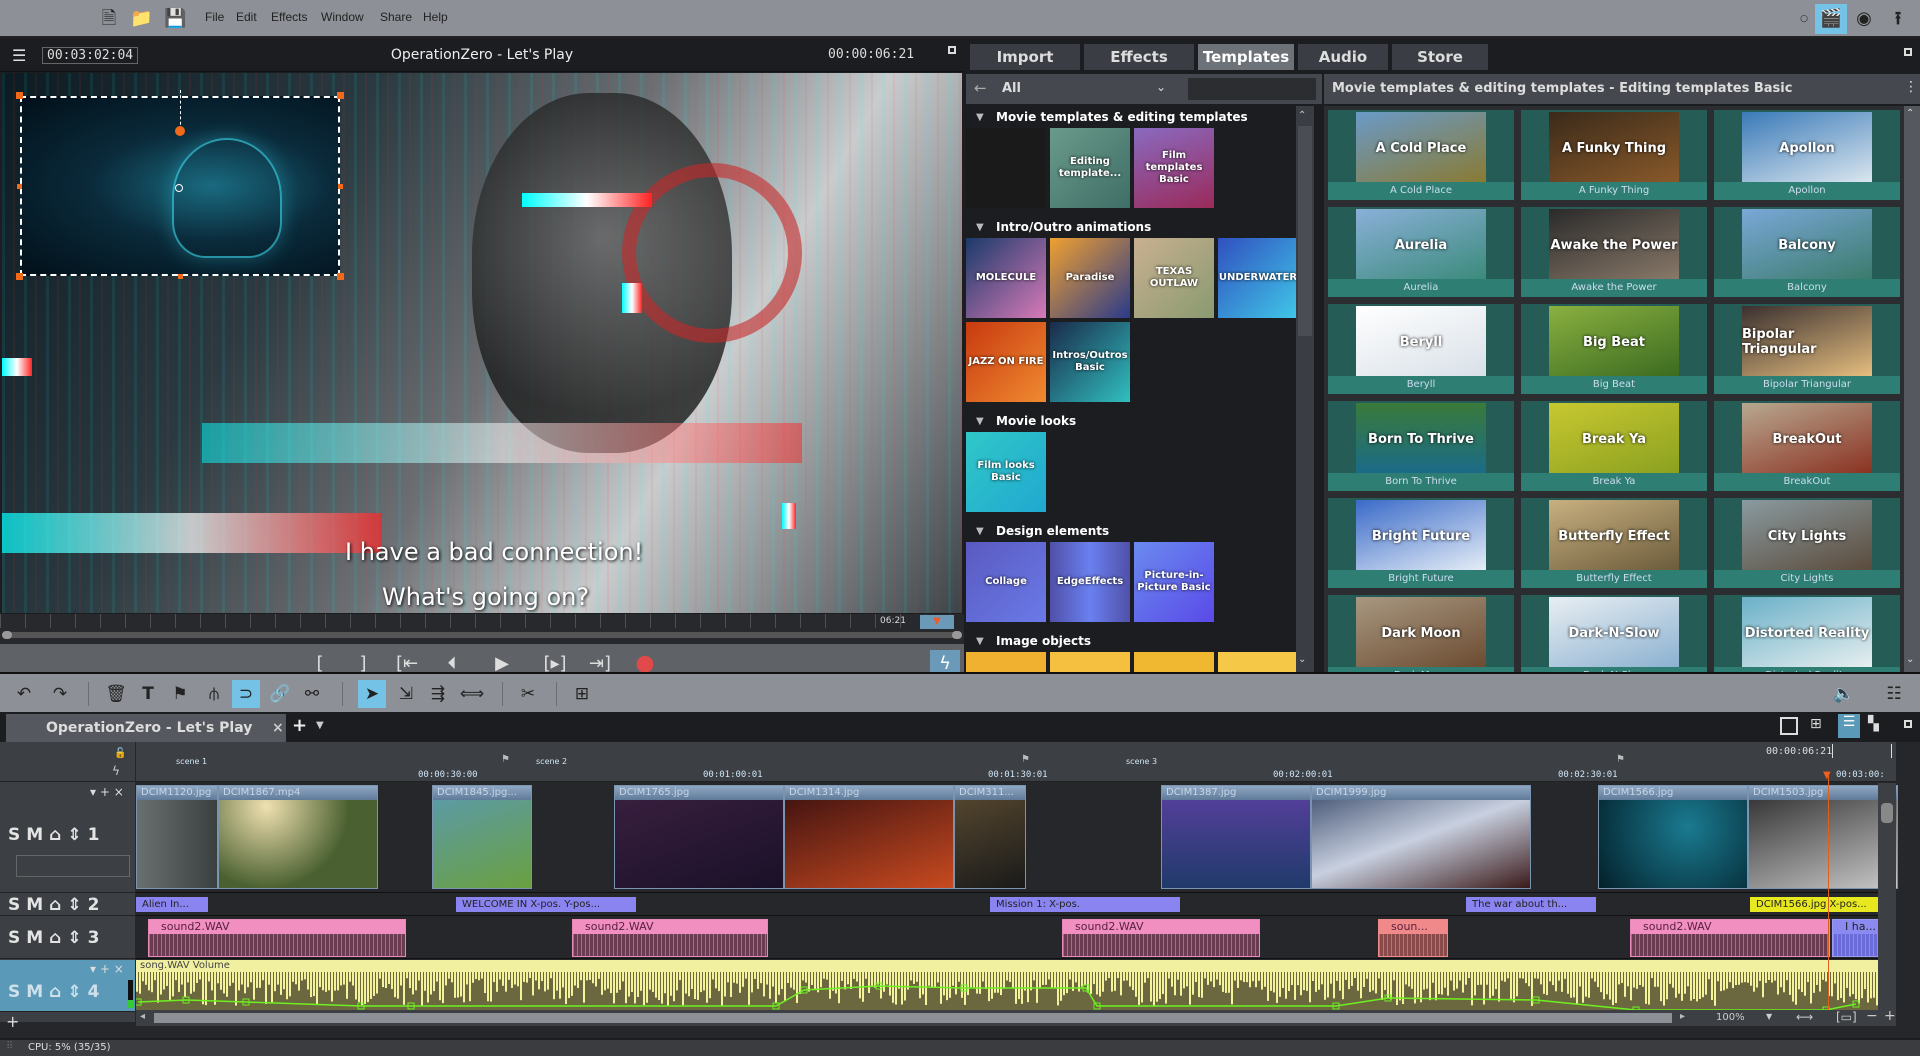  What do you see at coordinates (142, 1016) in the screenshot?
I see `scroll-left-icon: ◂` at bounding box center [142, 1016].